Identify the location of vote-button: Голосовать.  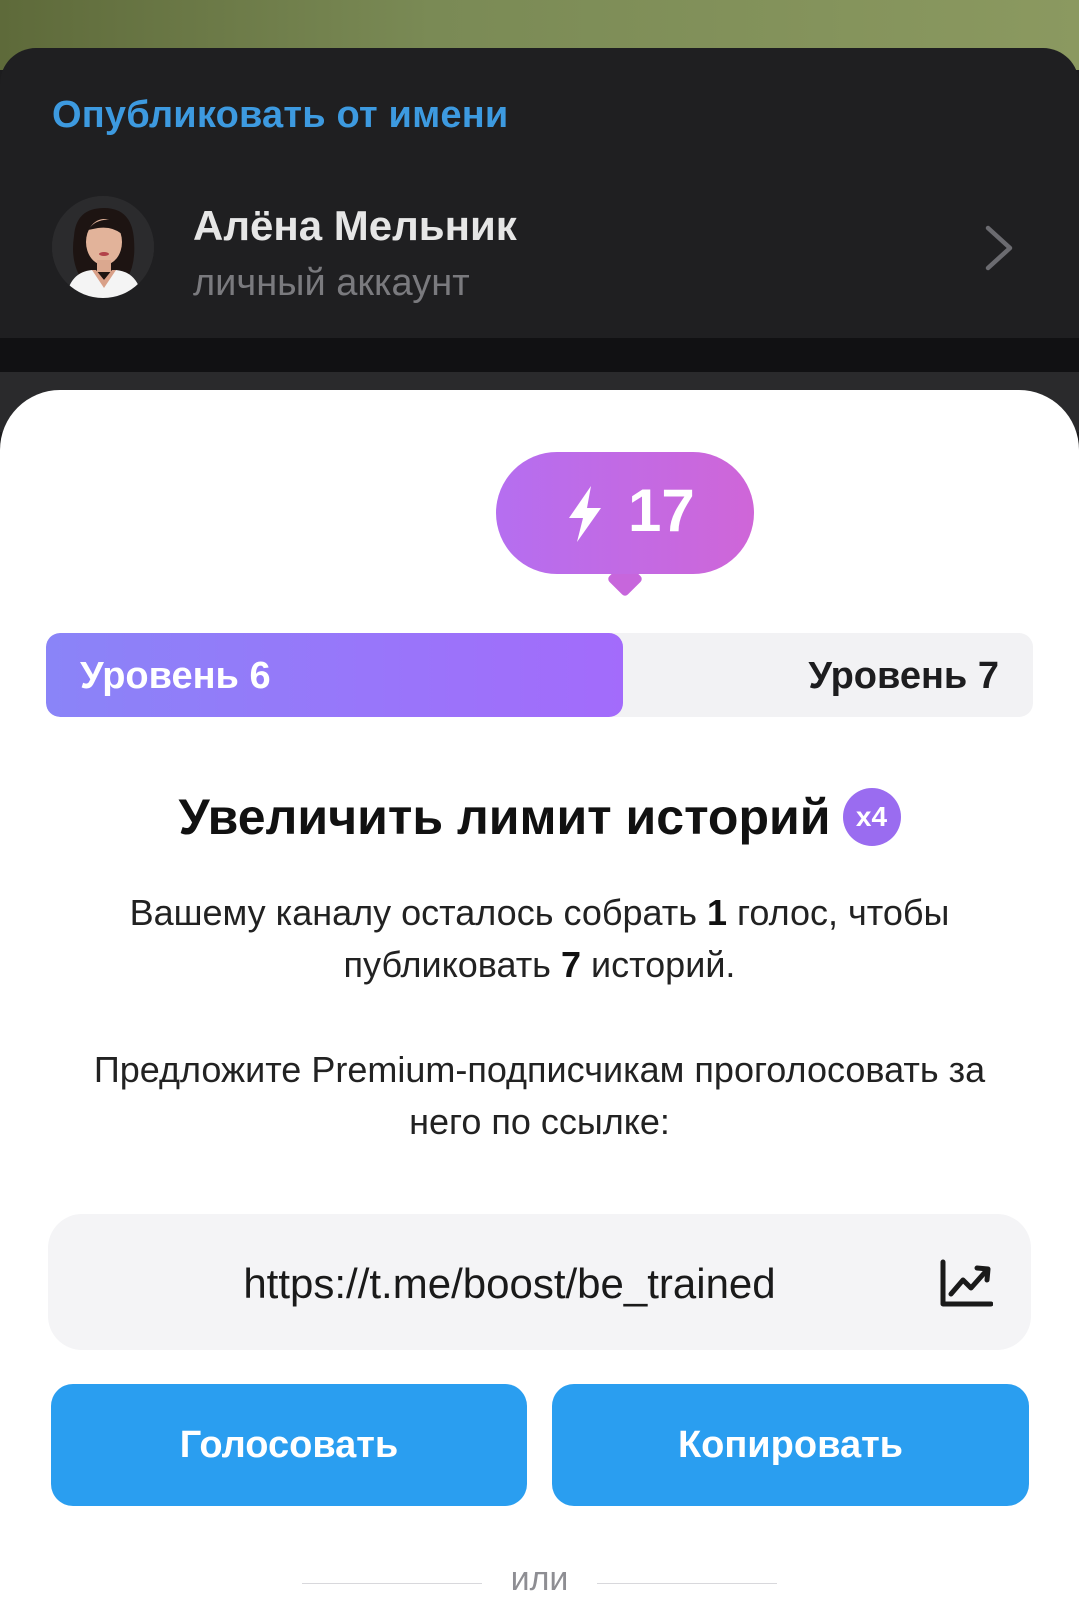
(289, 1445).